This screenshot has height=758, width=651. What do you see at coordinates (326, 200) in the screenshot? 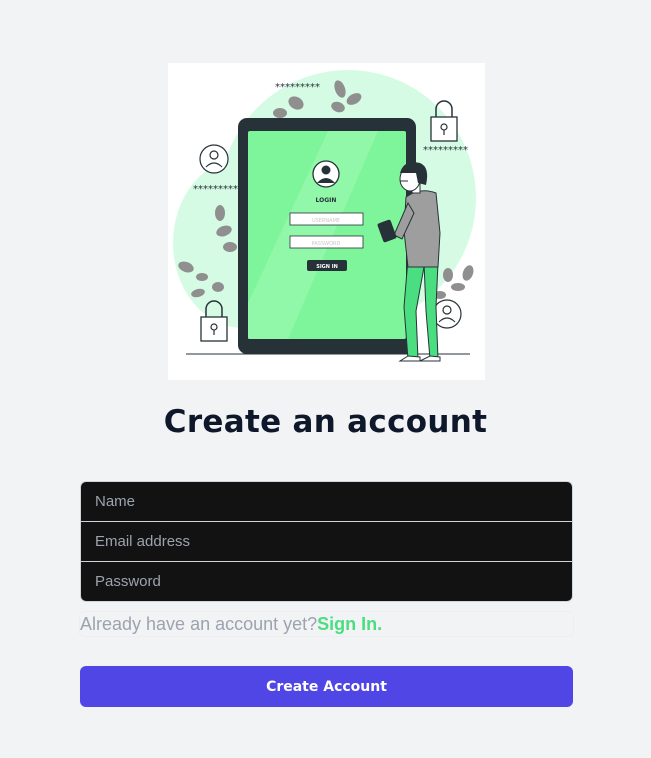
I see `screen-login-label: LOGIN` at bounding box center [326, 200].